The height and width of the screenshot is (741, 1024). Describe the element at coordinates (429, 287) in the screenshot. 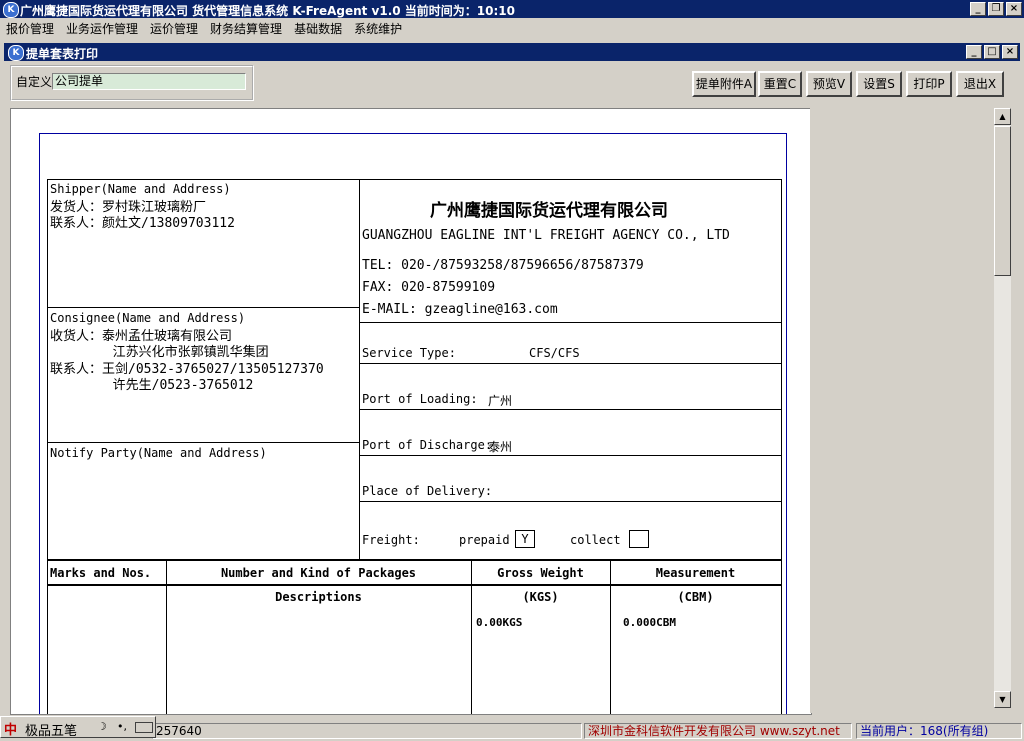

I see `company-fax: FAX: 020-87599109` at that location.